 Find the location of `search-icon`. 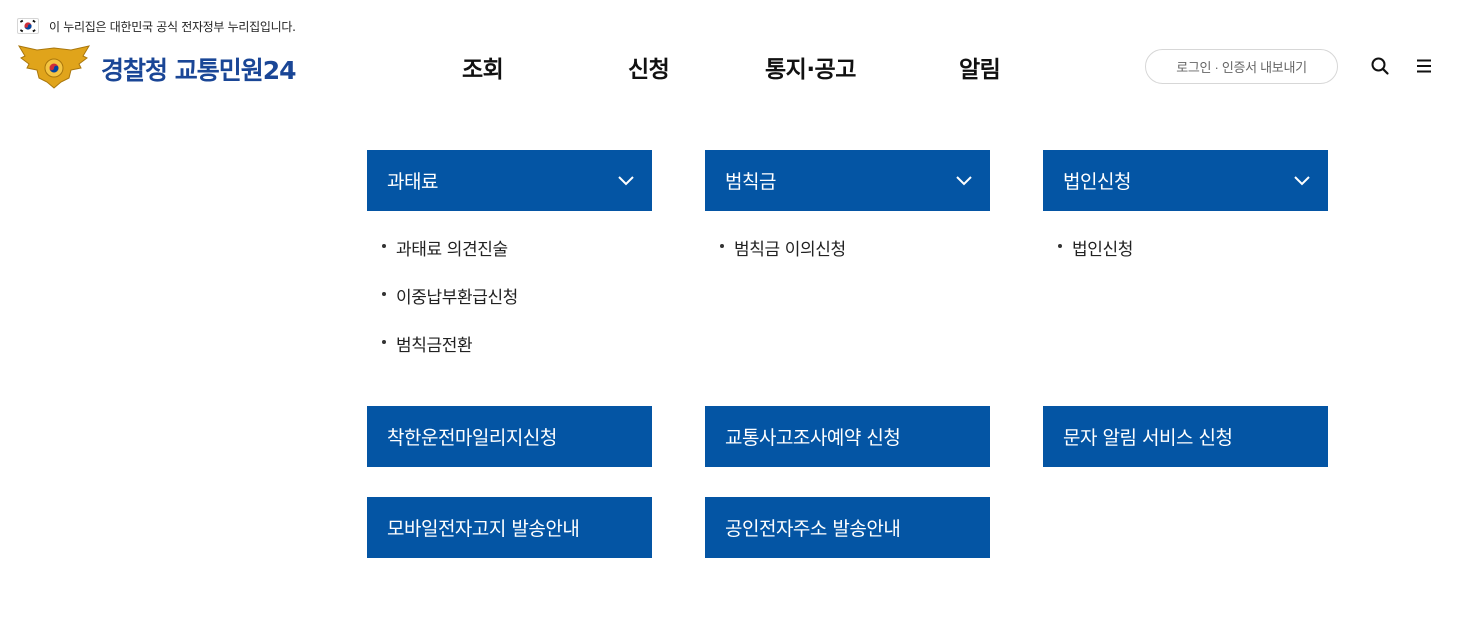

search-icon is located at coordinates (1380, 66).